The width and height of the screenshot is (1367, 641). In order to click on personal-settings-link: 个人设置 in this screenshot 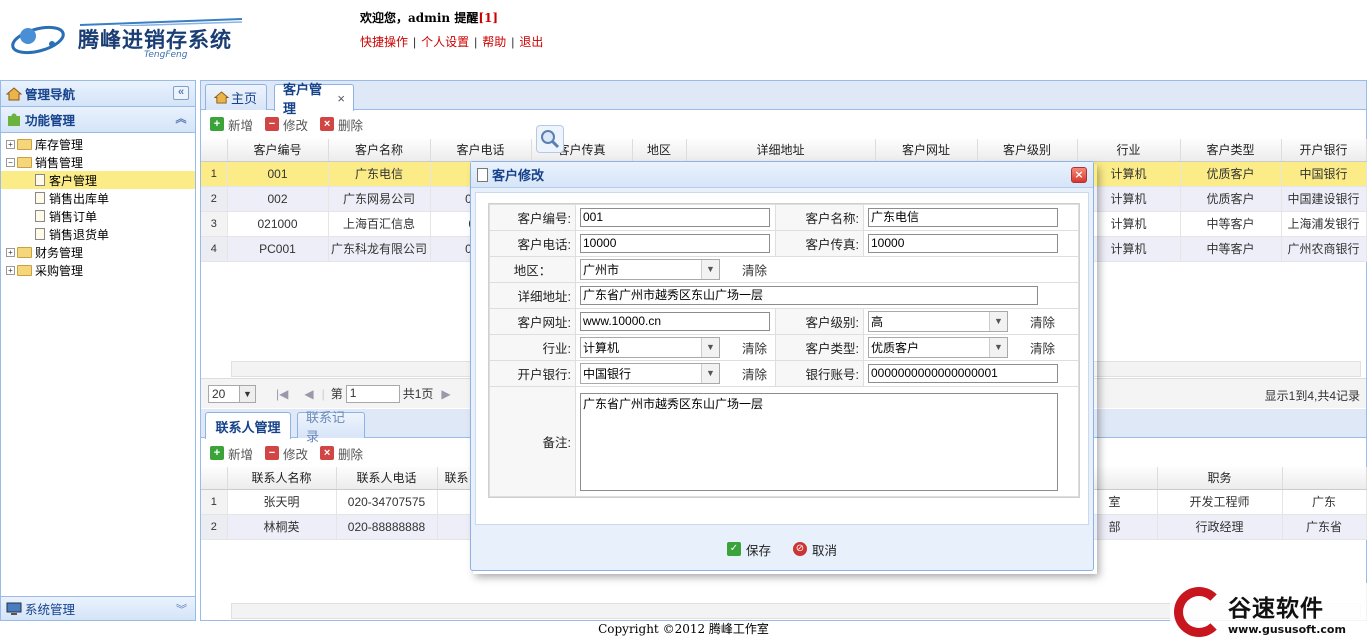, I will do `click(445, 42)`.